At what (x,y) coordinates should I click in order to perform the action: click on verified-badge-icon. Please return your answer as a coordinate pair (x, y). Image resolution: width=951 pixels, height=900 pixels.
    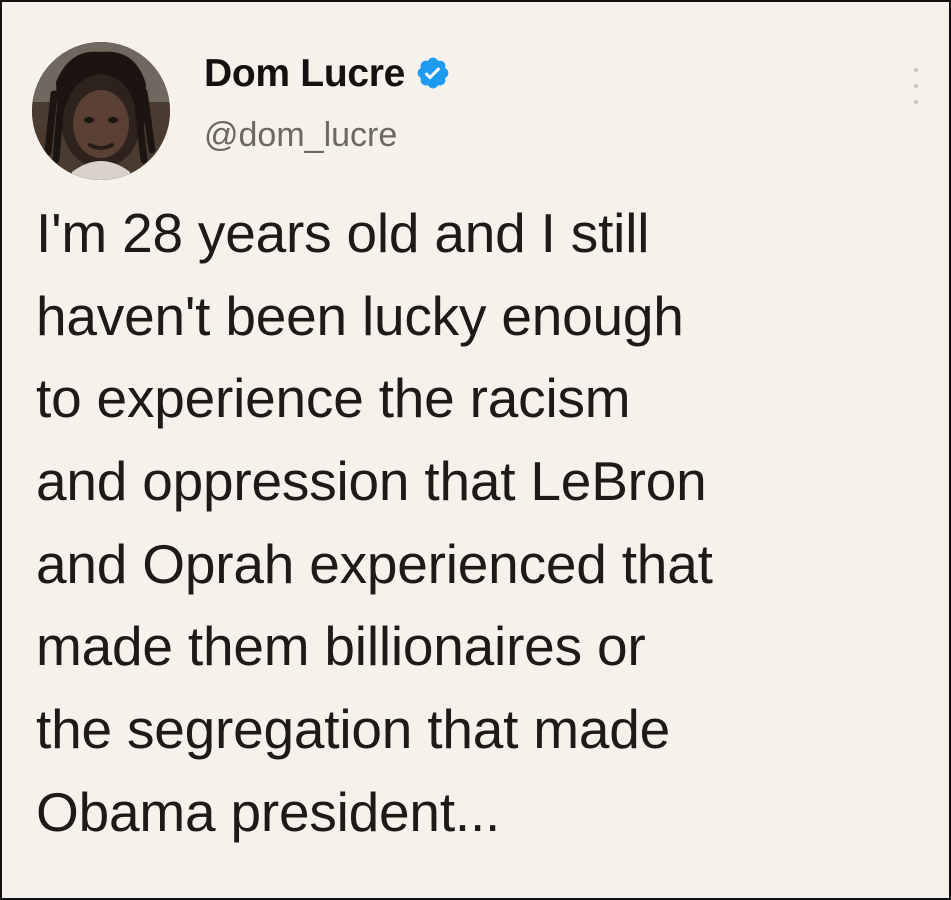
    Looking at the image, I should click on (433, 73).